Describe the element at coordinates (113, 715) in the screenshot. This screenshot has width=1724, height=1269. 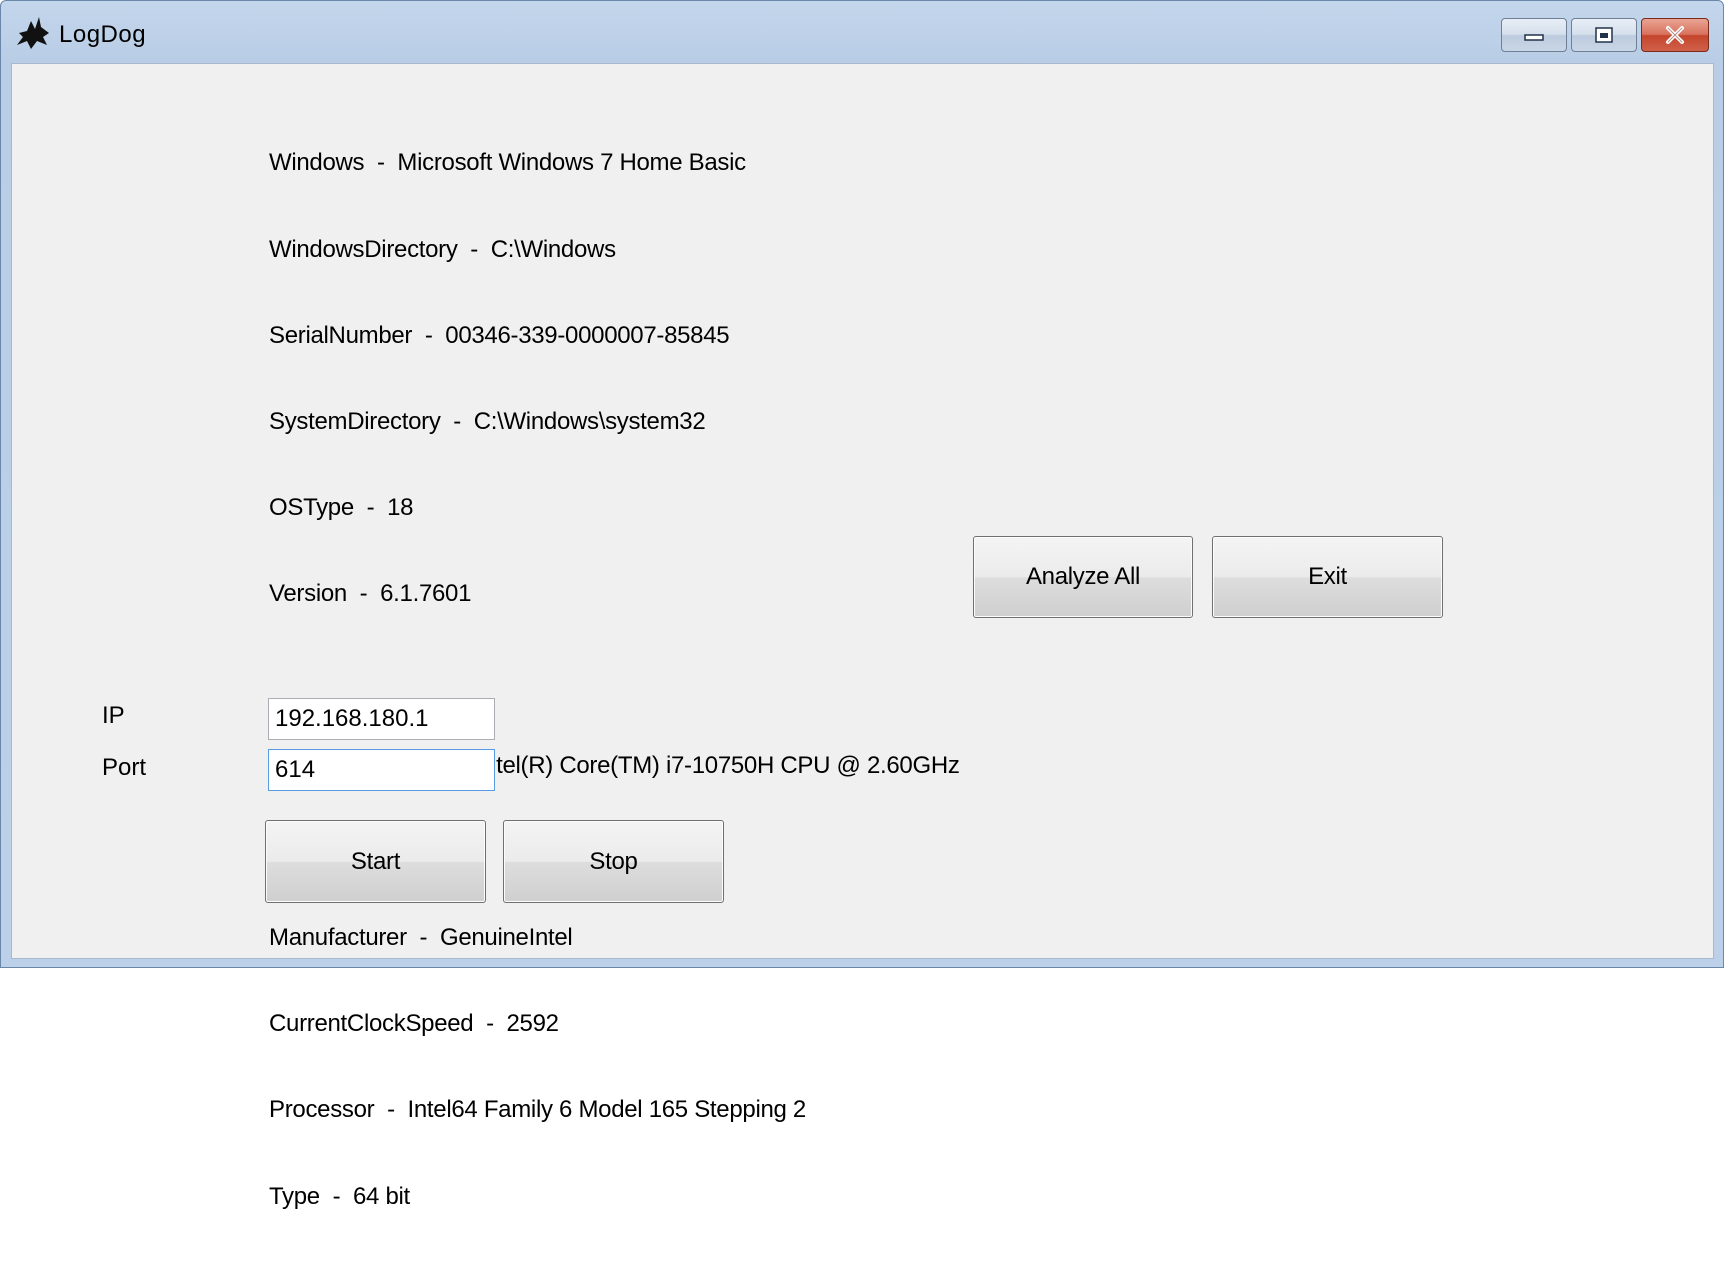
I see `ip-label: IP` at that location.